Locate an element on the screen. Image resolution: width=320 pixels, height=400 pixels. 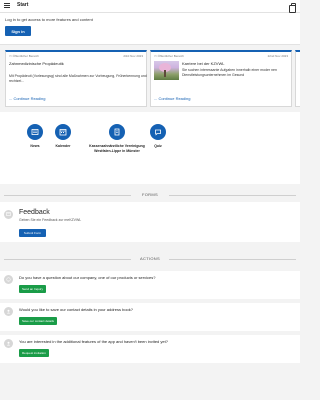
request-invitation-button: Request invitation is located at coordinates (34, 353).